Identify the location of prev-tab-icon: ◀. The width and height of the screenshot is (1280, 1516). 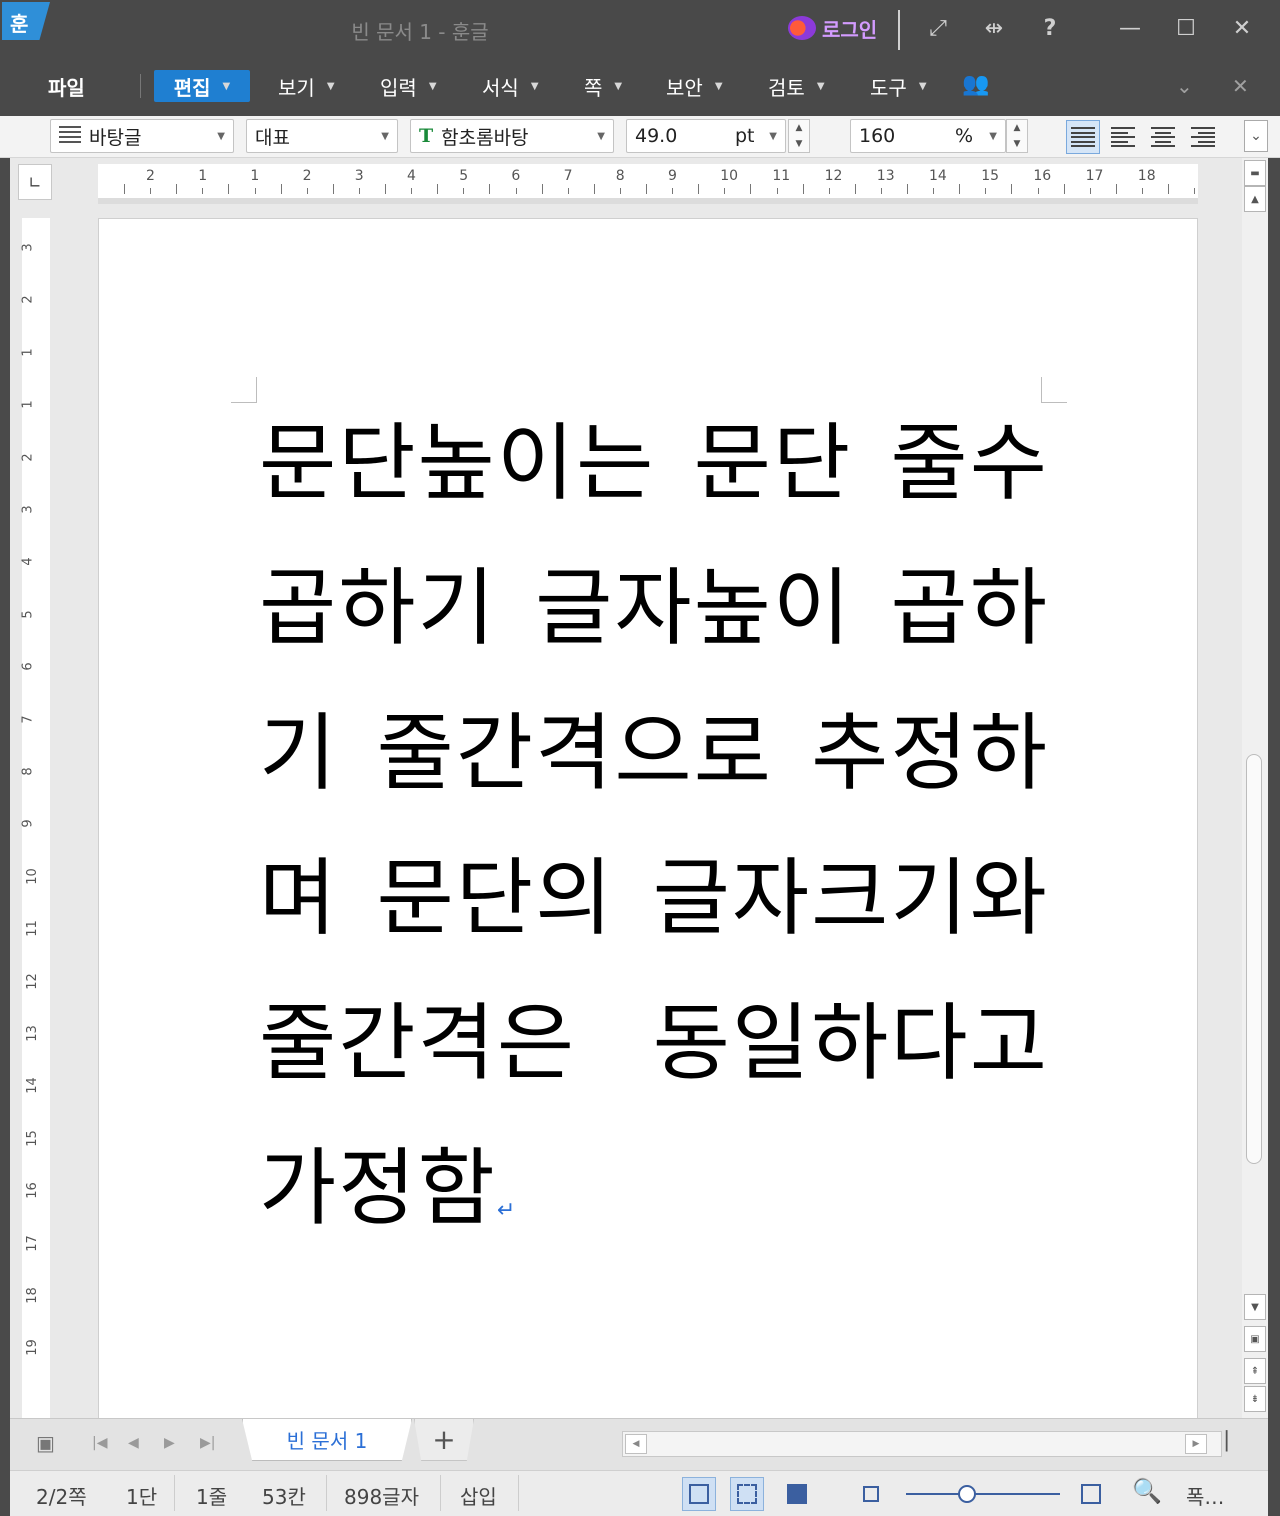
(133, 1443).